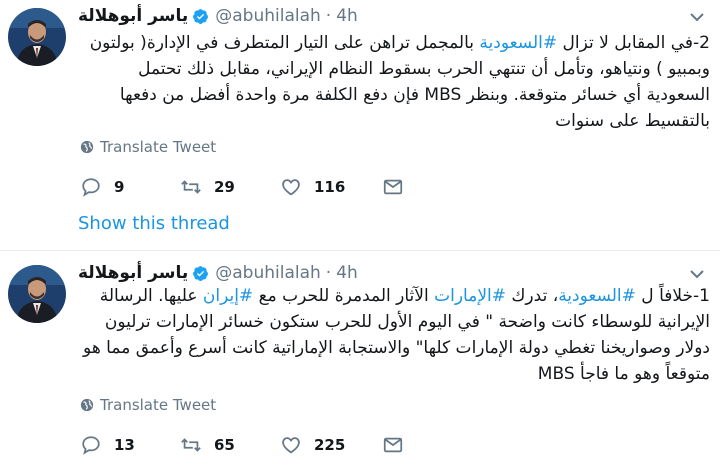 The image size is (720, 466). Describe the element at coordinates (224, 187) in the screenshot. I see `retweet-count: 29` at that location.